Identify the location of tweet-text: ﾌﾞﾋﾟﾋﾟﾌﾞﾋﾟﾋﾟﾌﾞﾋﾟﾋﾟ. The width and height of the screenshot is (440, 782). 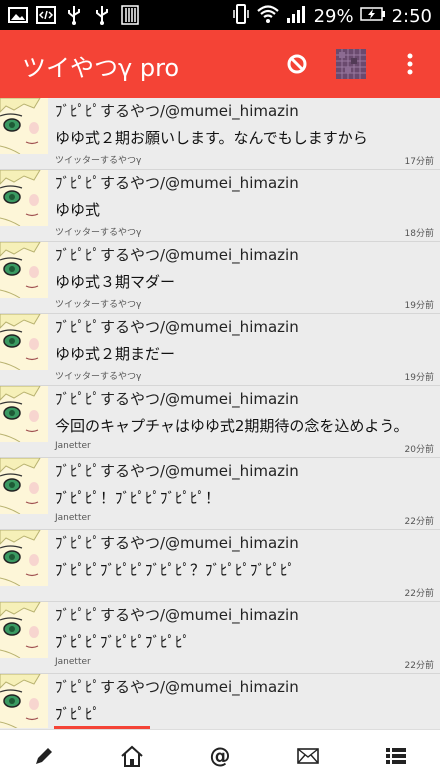
(123, 642).